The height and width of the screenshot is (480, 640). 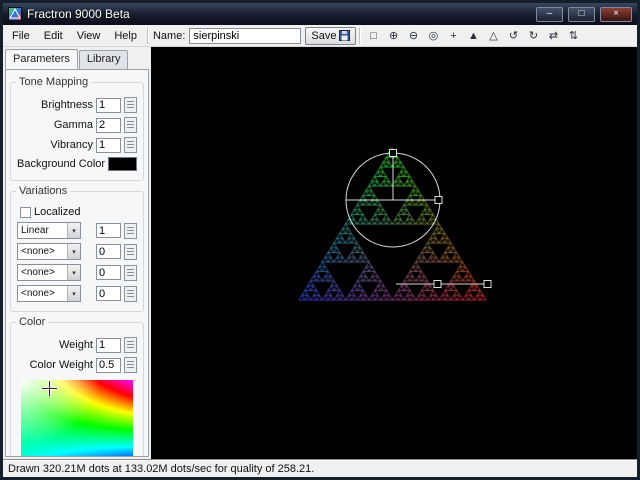 What do you see at coordinates (61, 164) in the screenshot?
I see `background-color-label: Background Color` at bounding box center [61, 164].